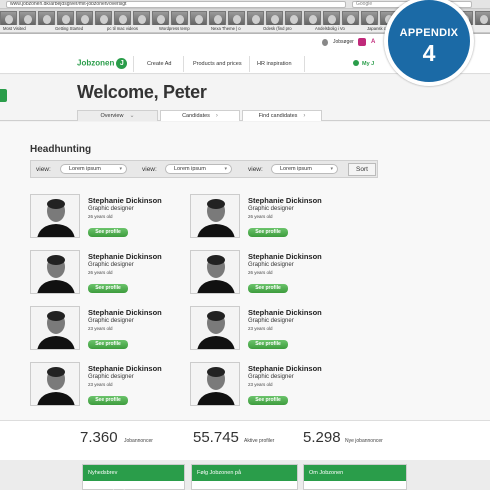  What do you see at coordinates (286, 28) in the screenshot?
I see `bookmark-link: Odesk (find pro` at bounding box center [286, 28].